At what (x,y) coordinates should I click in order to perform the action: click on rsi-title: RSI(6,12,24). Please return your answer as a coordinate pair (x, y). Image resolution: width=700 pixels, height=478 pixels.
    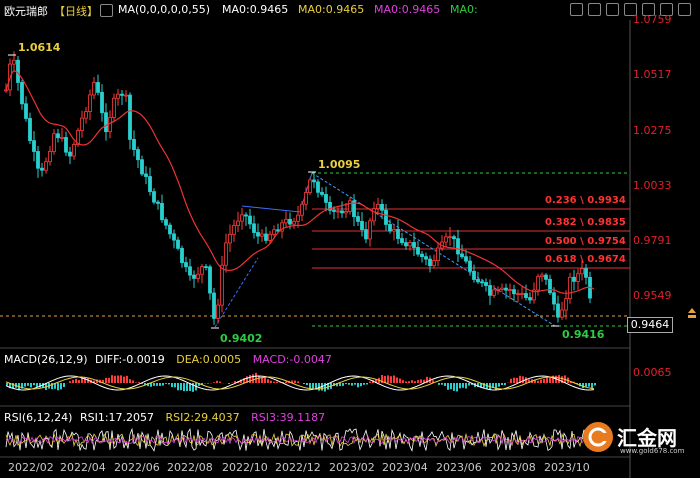
    Looking at the image, I should click on (38, 417).